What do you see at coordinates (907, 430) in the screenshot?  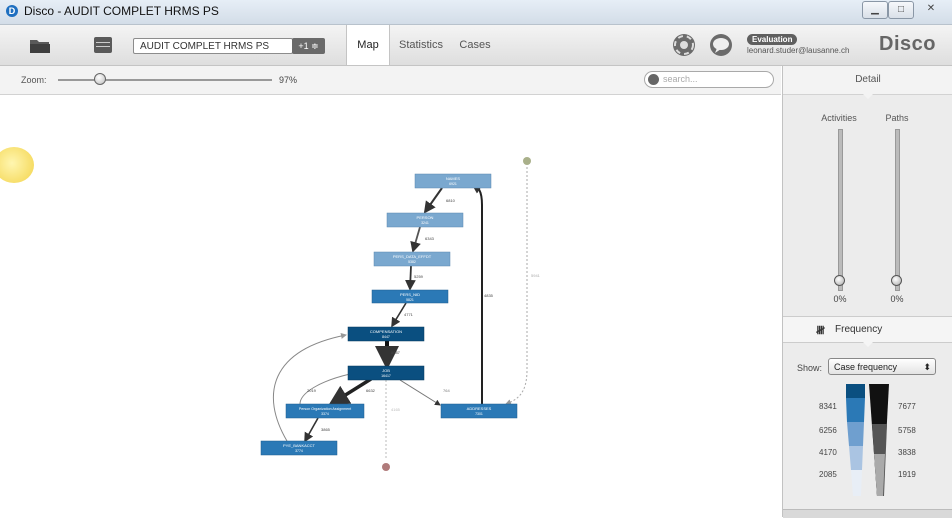 I see `legend-right-value: 5758` at bounding box center [907, 430].